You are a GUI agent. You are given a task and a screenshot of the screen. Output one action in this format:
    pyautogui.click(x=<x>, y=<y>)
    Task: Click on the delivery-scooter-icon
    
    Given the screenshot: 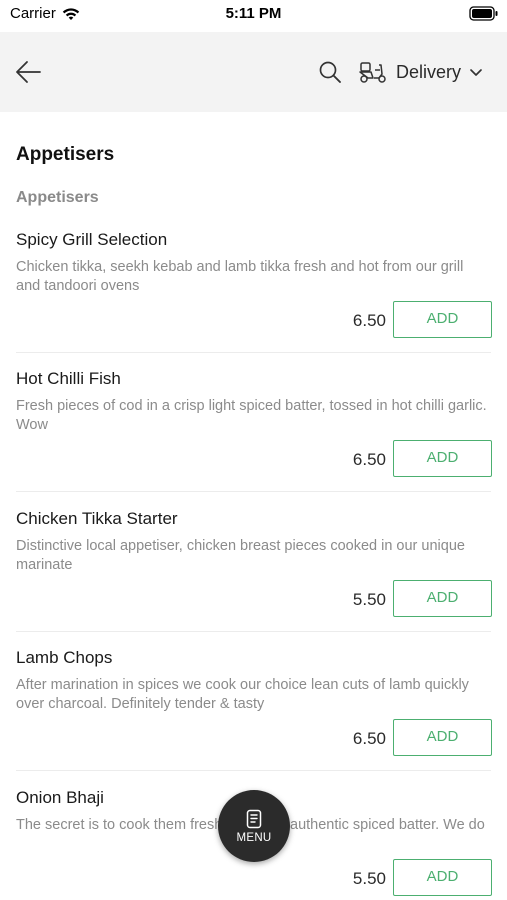 What is the action you would take?
    pyautogui.click(x=372, y=72)
    